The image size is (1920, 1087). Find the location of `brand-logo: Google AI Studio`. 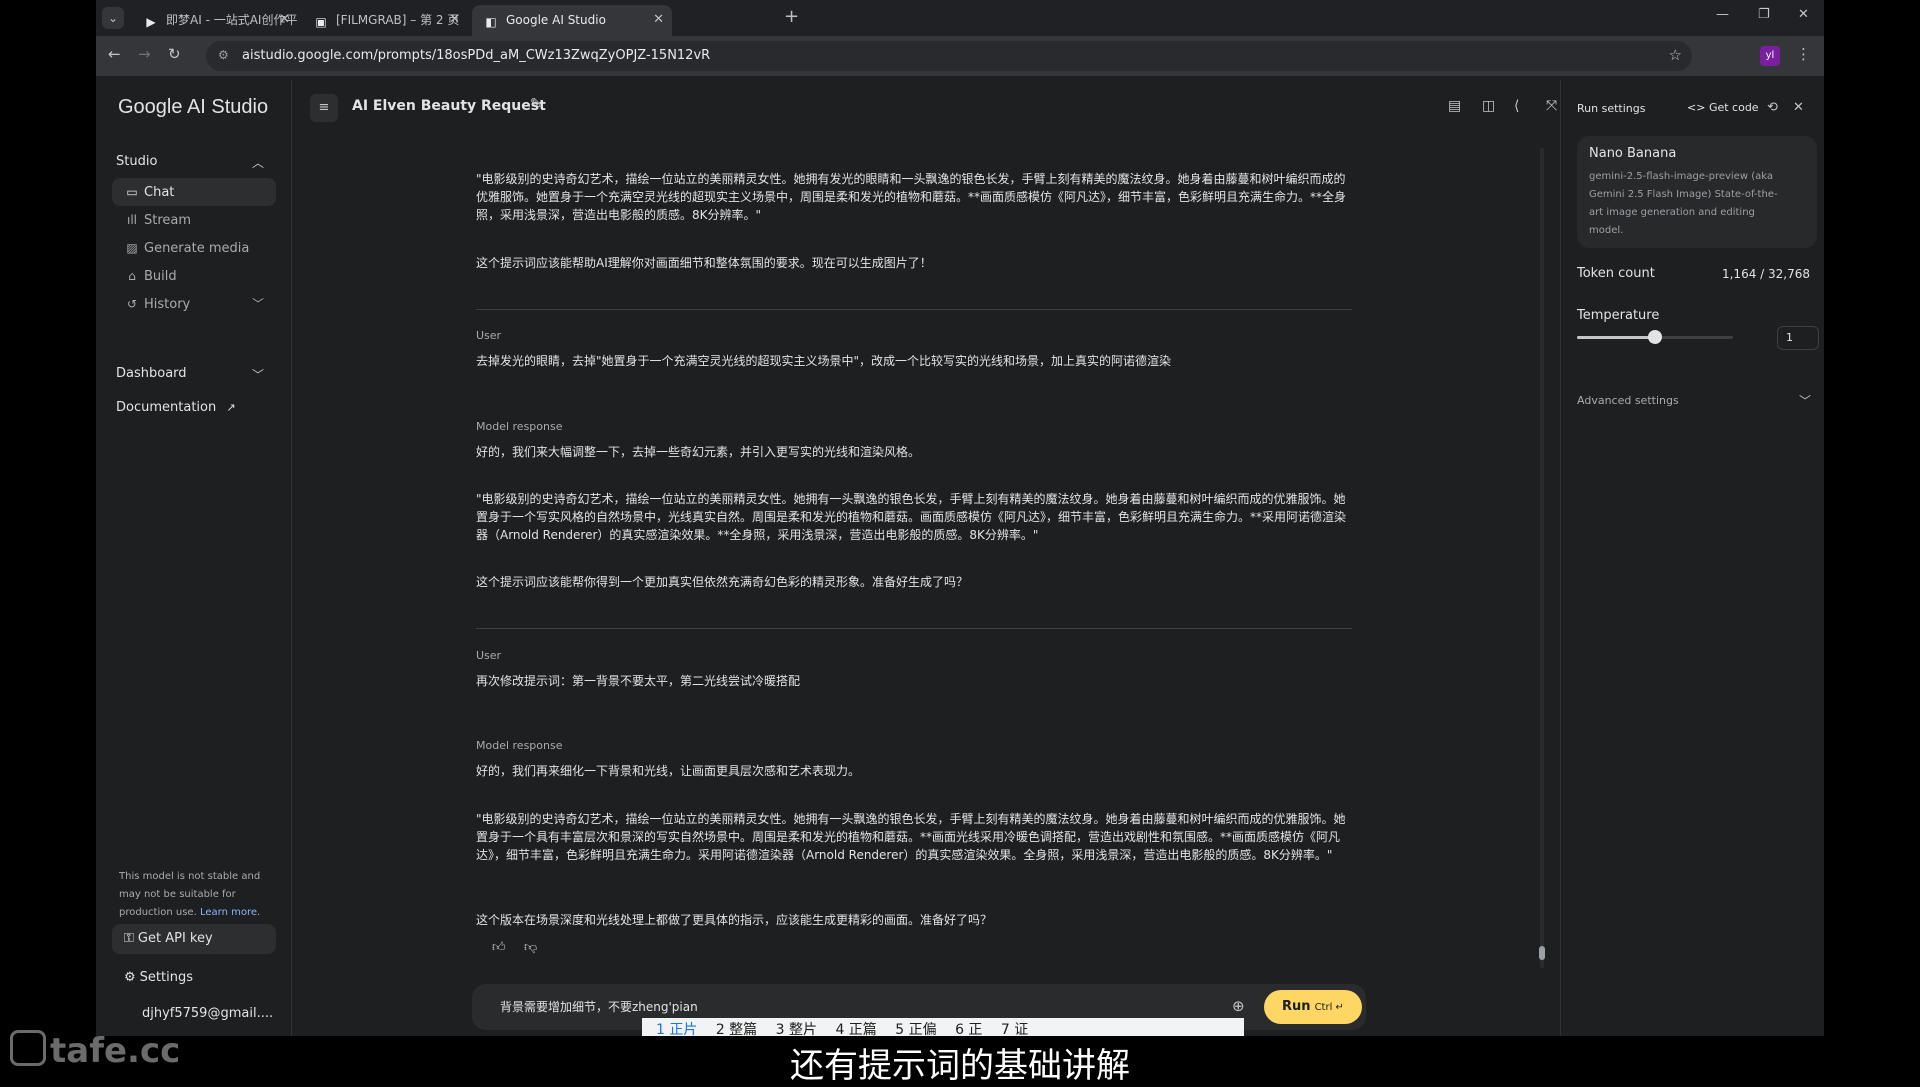

brand-logo: Google AI Studio is located at coordinates (193, 107).